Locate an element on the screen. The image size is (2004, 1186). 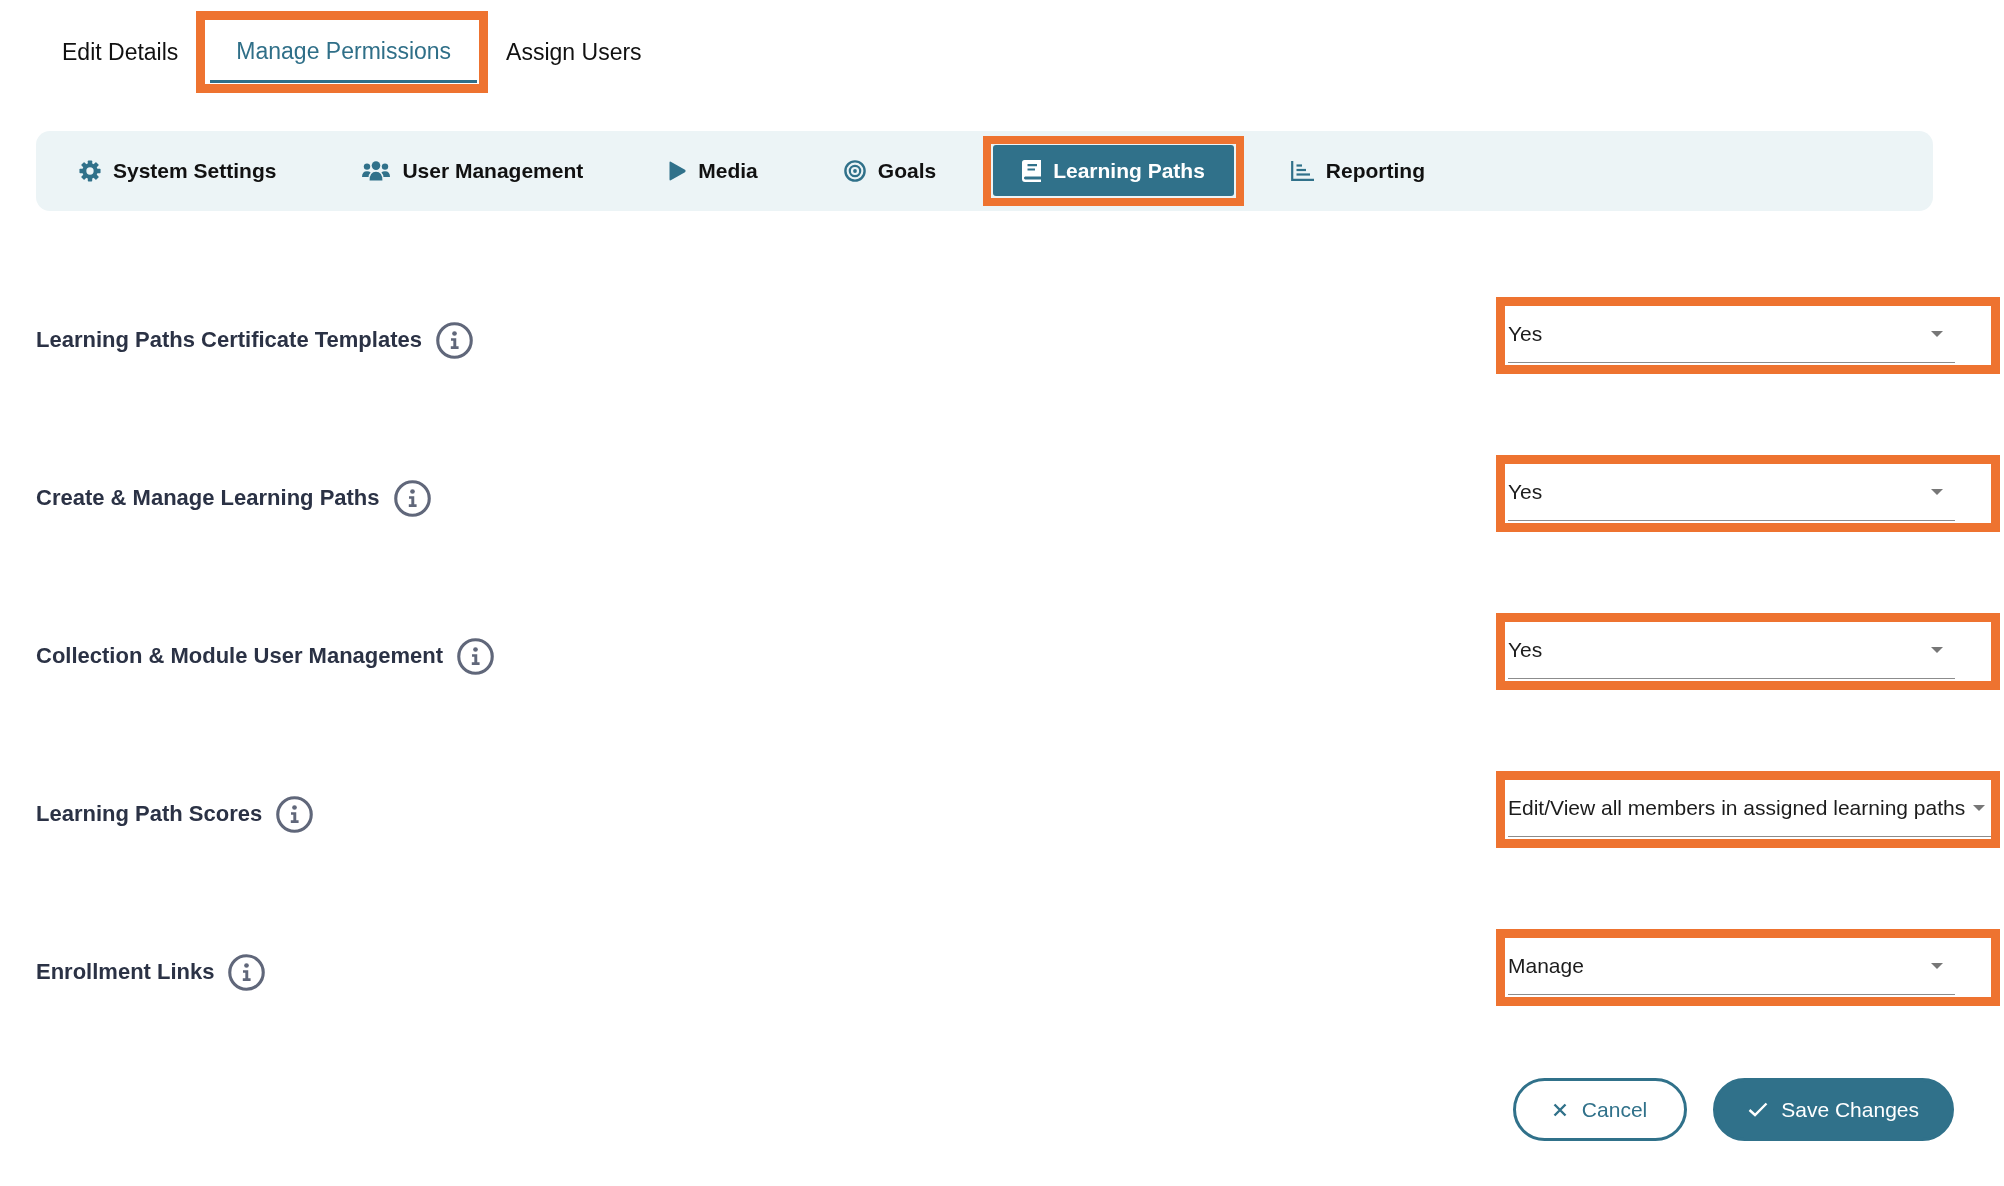
tab: Assign Users is located at coordinates (574, 52).